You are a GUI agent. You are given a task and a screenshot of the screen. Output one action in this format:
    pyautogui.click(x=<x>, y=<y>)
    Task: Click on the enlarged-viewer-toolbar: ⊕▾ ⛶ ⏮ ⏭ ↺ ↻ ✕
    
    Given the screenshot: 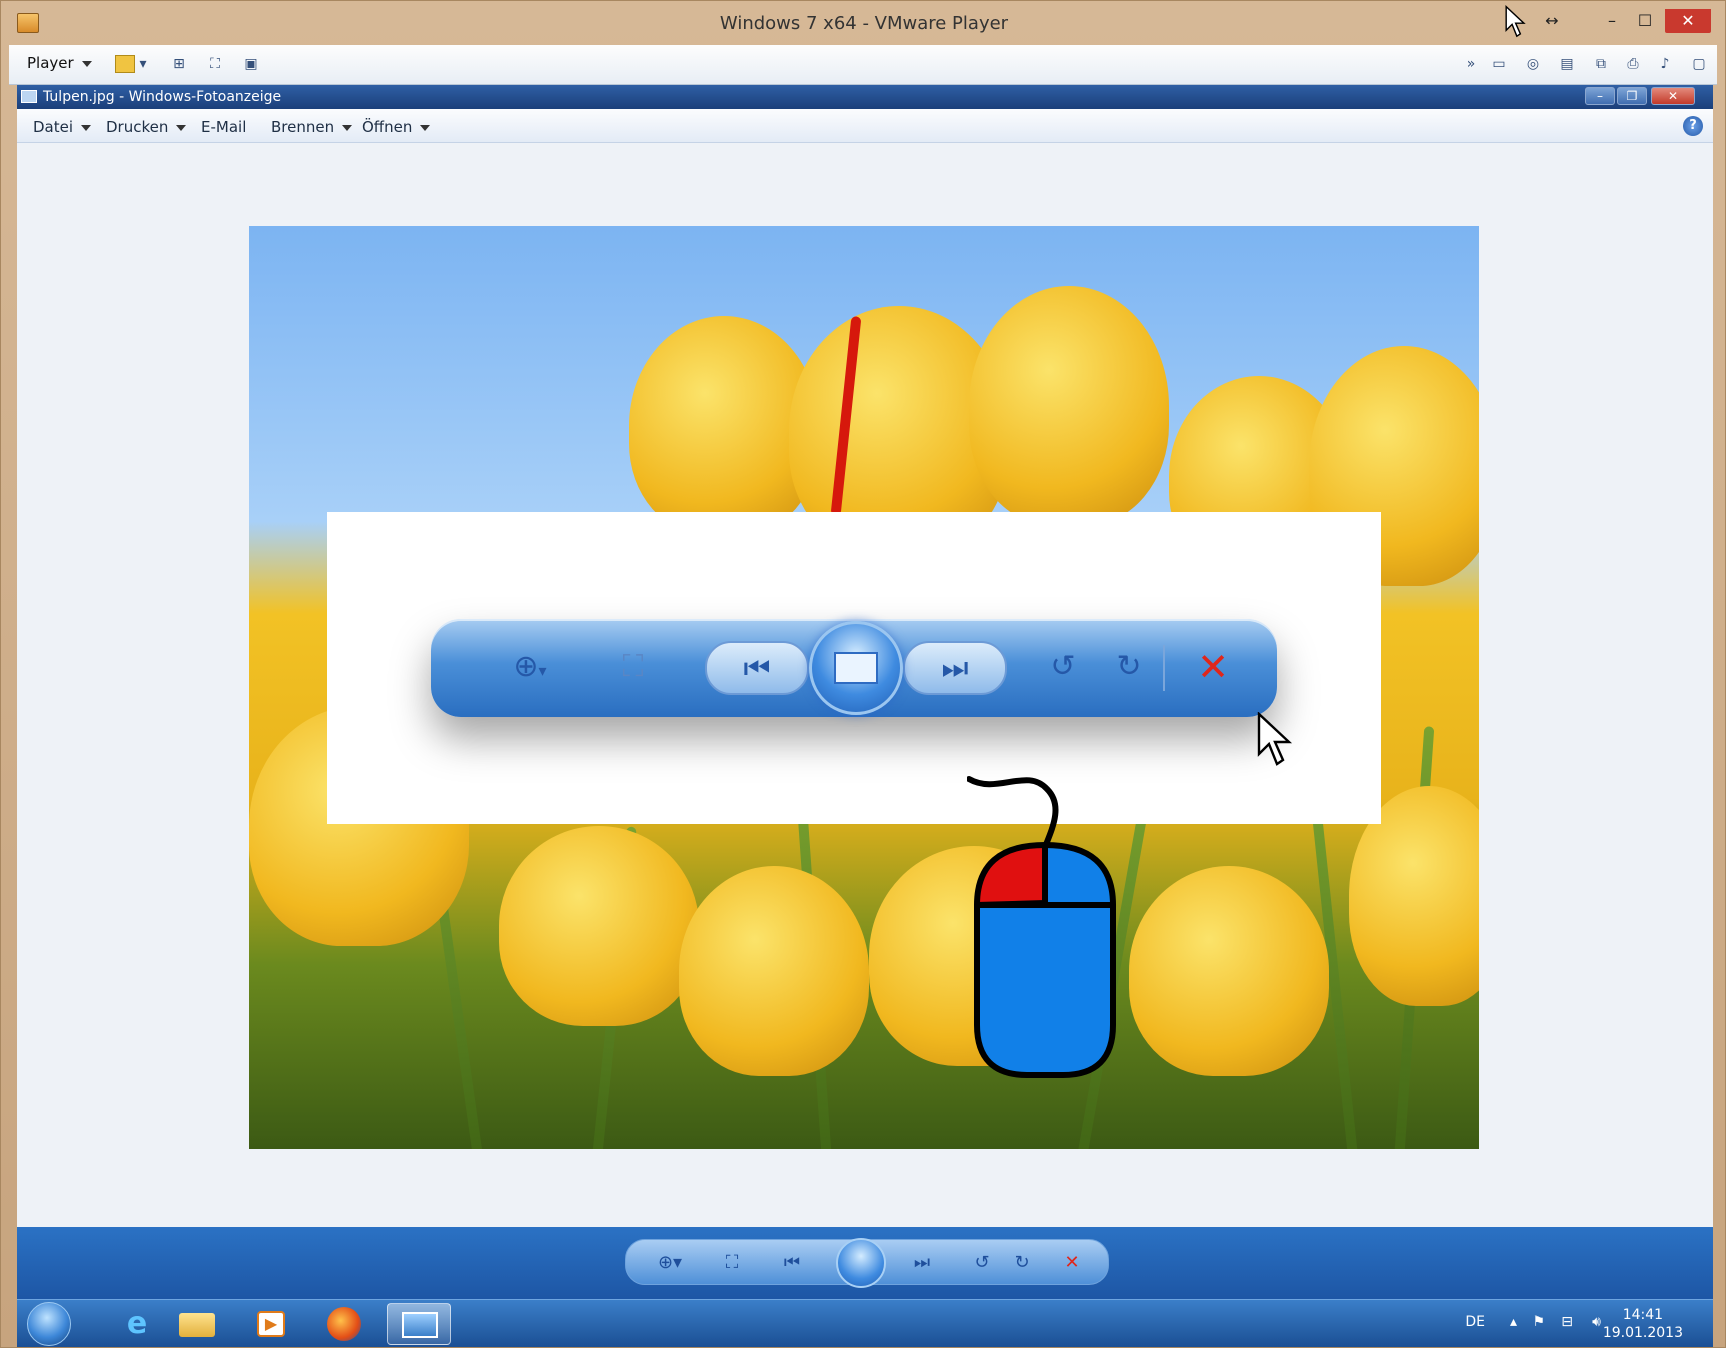 What is the action you would take?
    pyautogui.click(x=854, y=668)
    